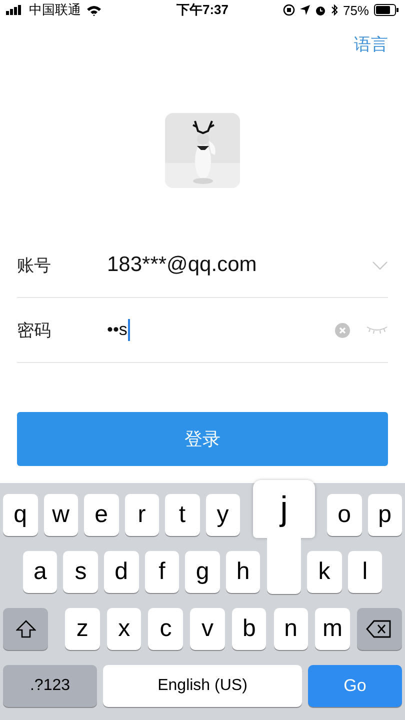 The height and width of the screenshot is (720, 405). Describe the element at coordinates (121, 572) in the screenshot. I see `keyboard-key: d` at that location.